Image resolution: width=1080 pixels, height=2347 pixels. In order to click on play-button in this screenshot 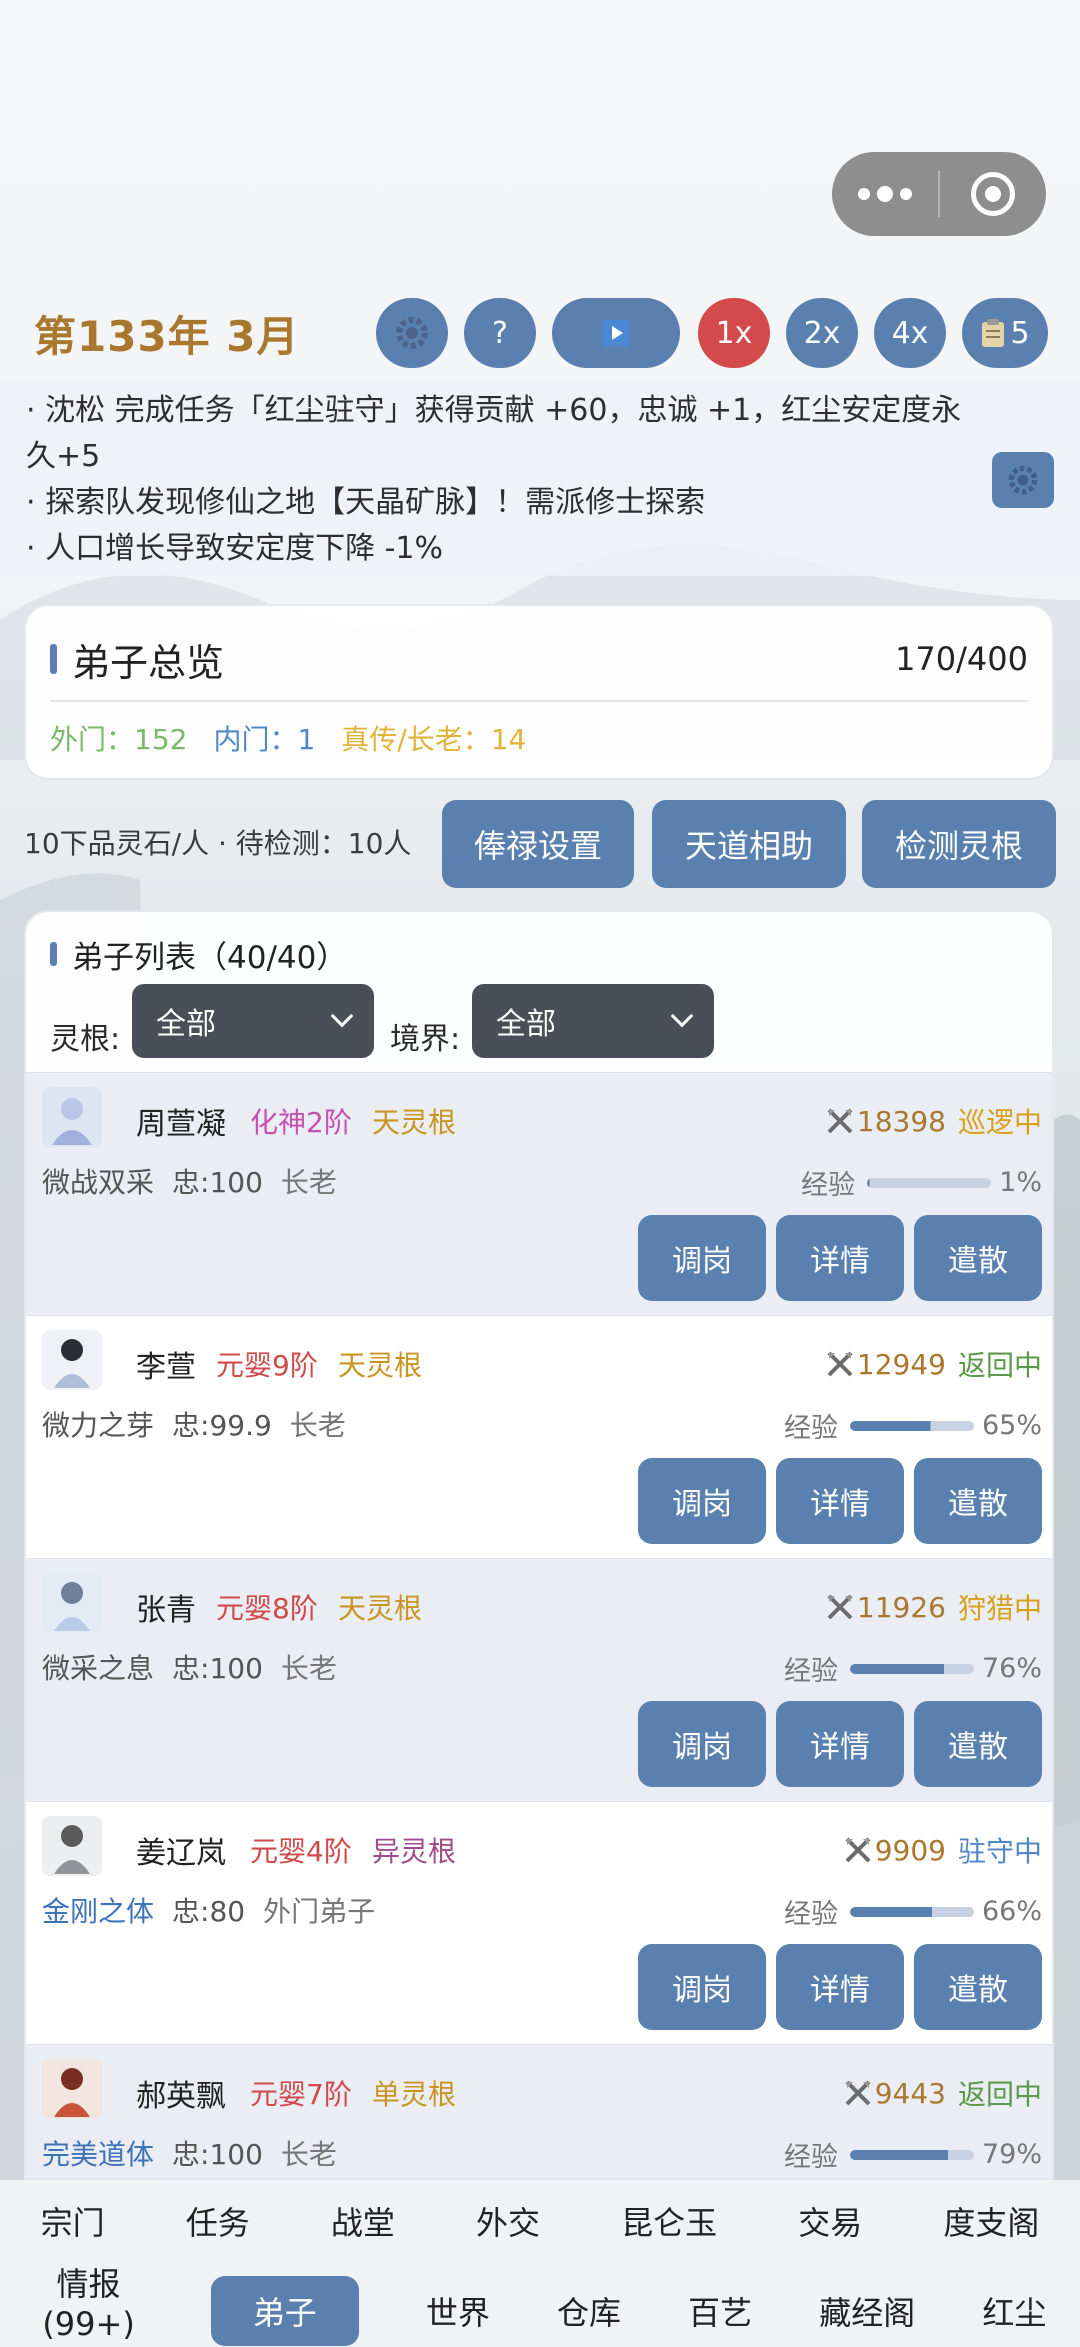, I will do `click(616, 333)`.